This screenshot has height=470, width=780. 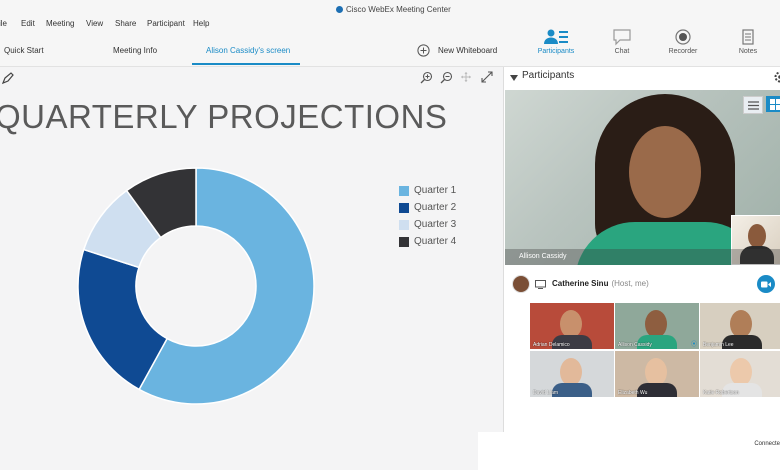 What do you see at coordinates (435, 190) in the screenshot?
I see `legend-label: Quarter 1` at bounding box center [435, 190].